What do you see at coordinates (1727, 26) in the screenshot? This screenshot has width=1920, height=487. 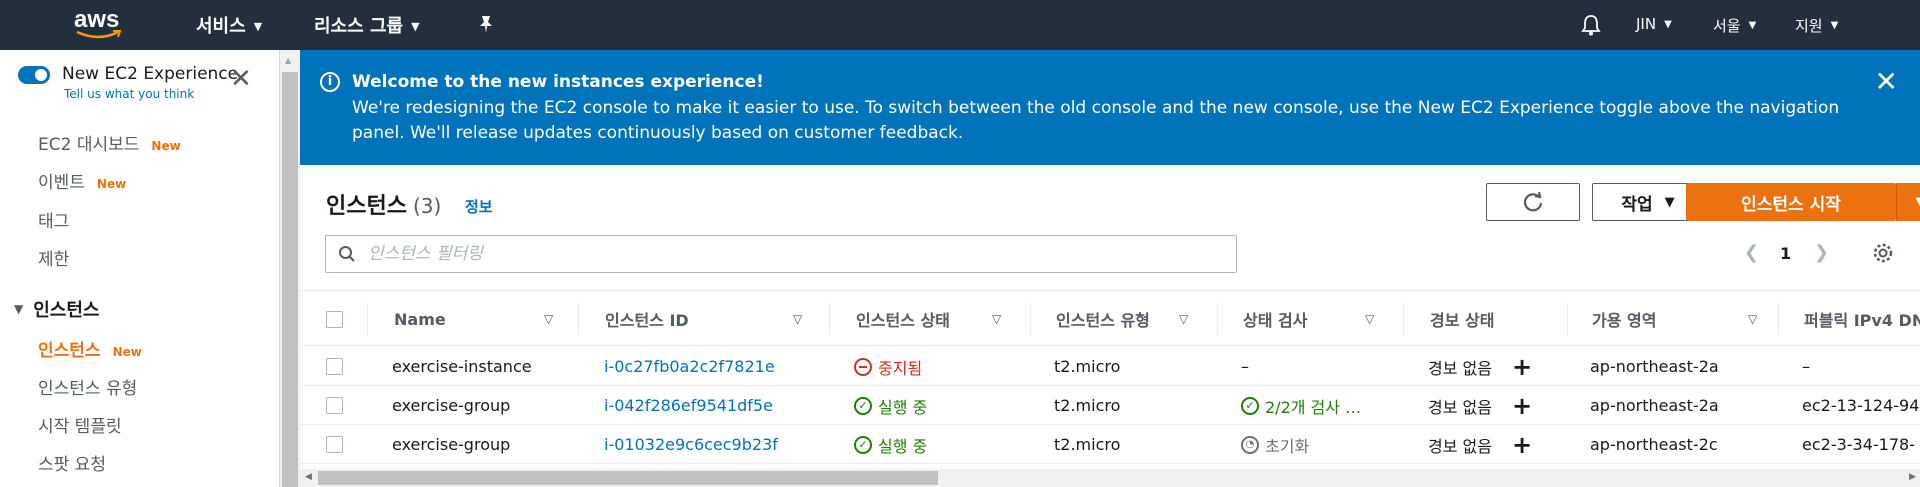 I see `region-label: 서울` at bounding box center [1727, 26].